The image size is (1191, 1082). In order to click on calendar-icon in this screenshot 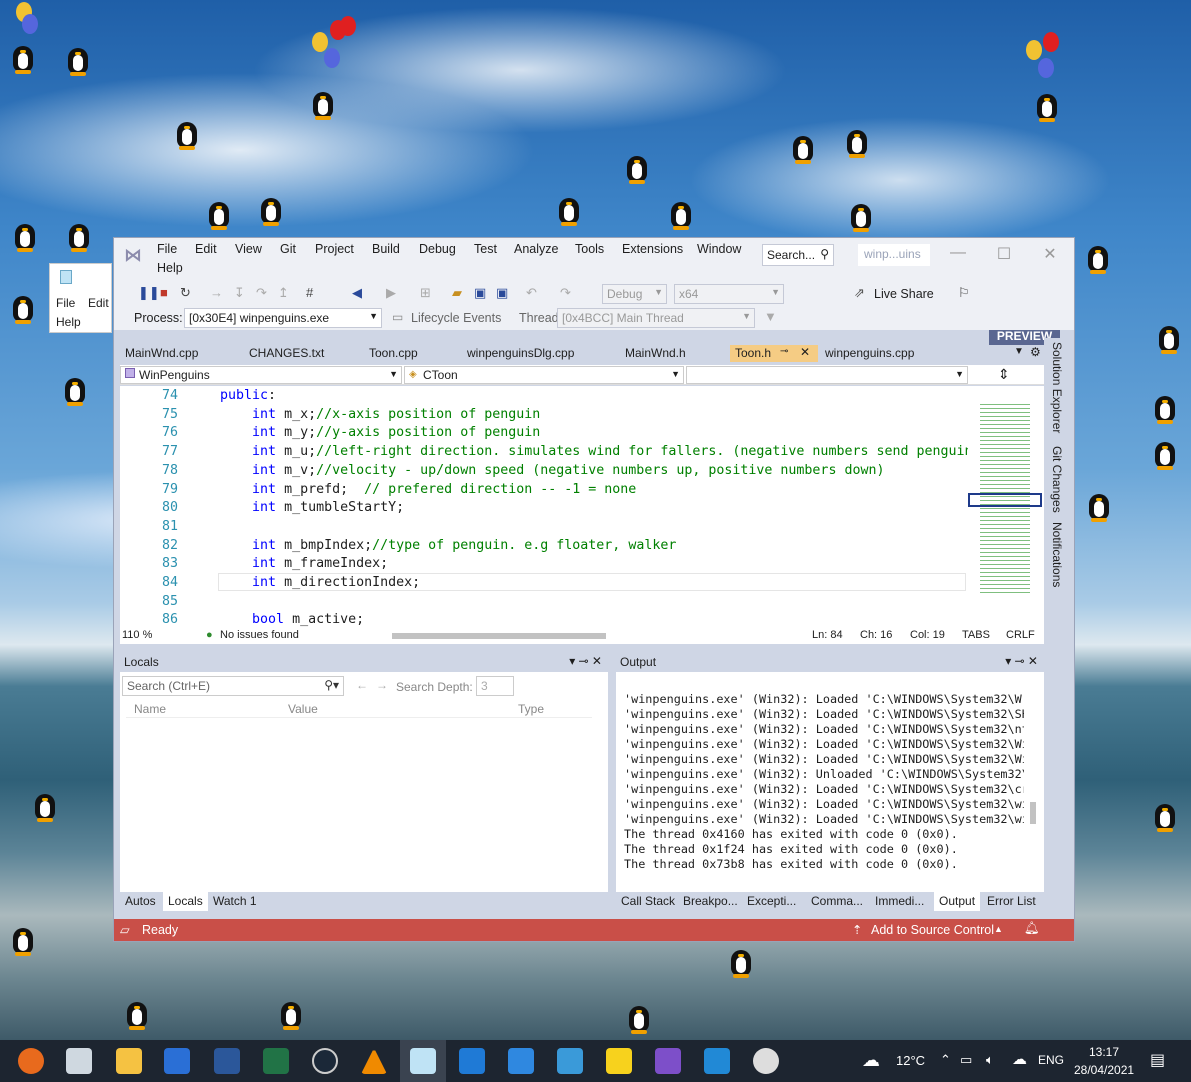, I will do `click(521, 1061)`.